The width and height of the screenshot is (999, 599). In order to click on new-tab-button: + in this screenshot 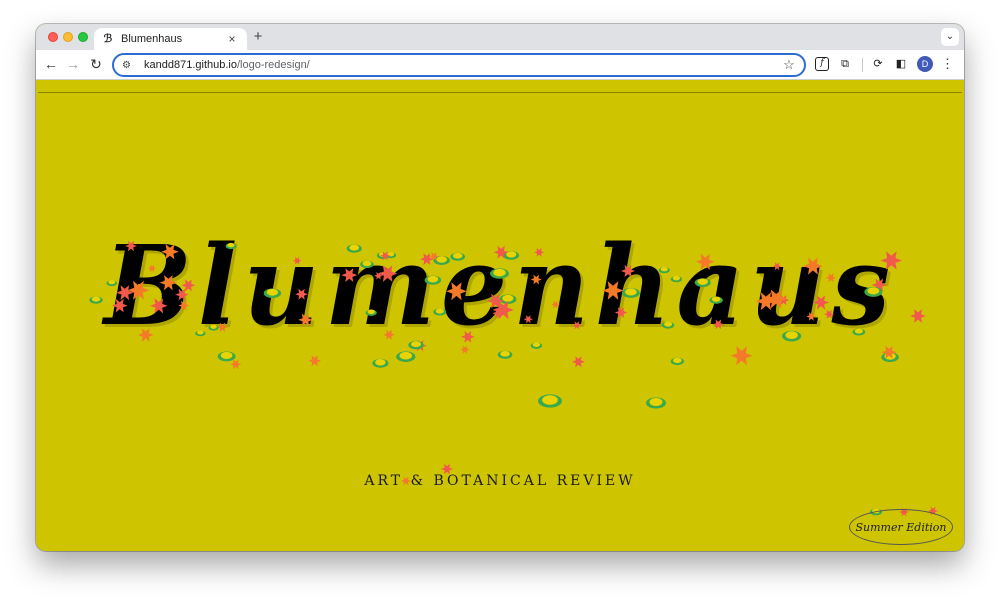, I will do `click(258, 37)`.